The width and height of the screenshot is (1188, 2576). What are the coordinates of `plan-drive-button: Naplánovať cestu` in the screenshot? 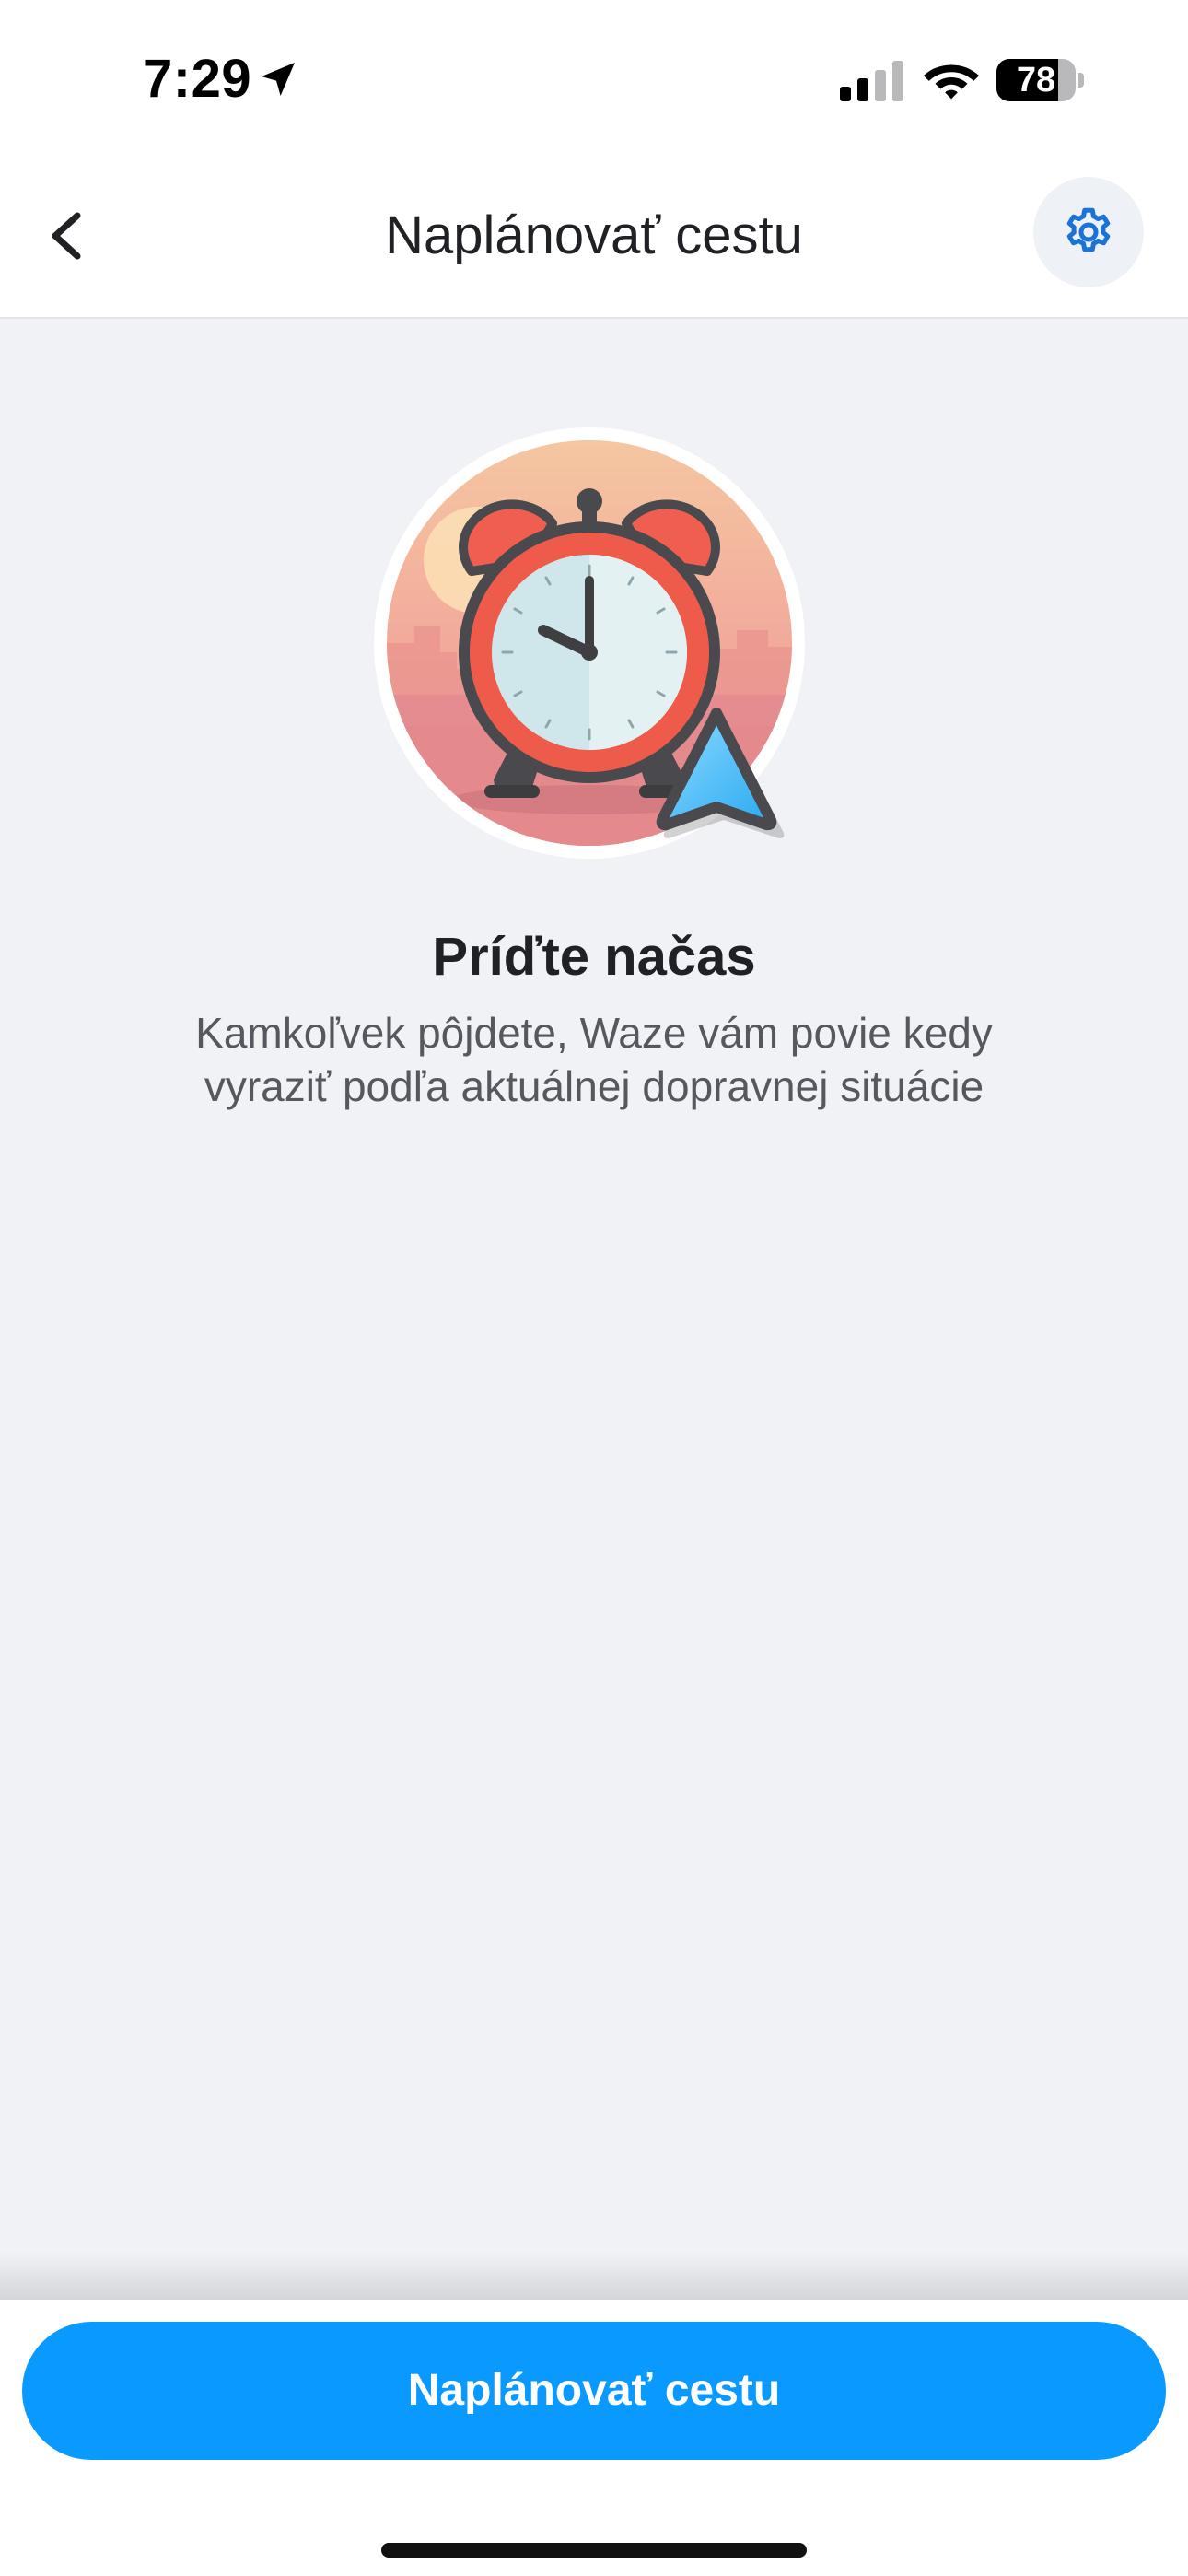 It's located at (594, 2391).